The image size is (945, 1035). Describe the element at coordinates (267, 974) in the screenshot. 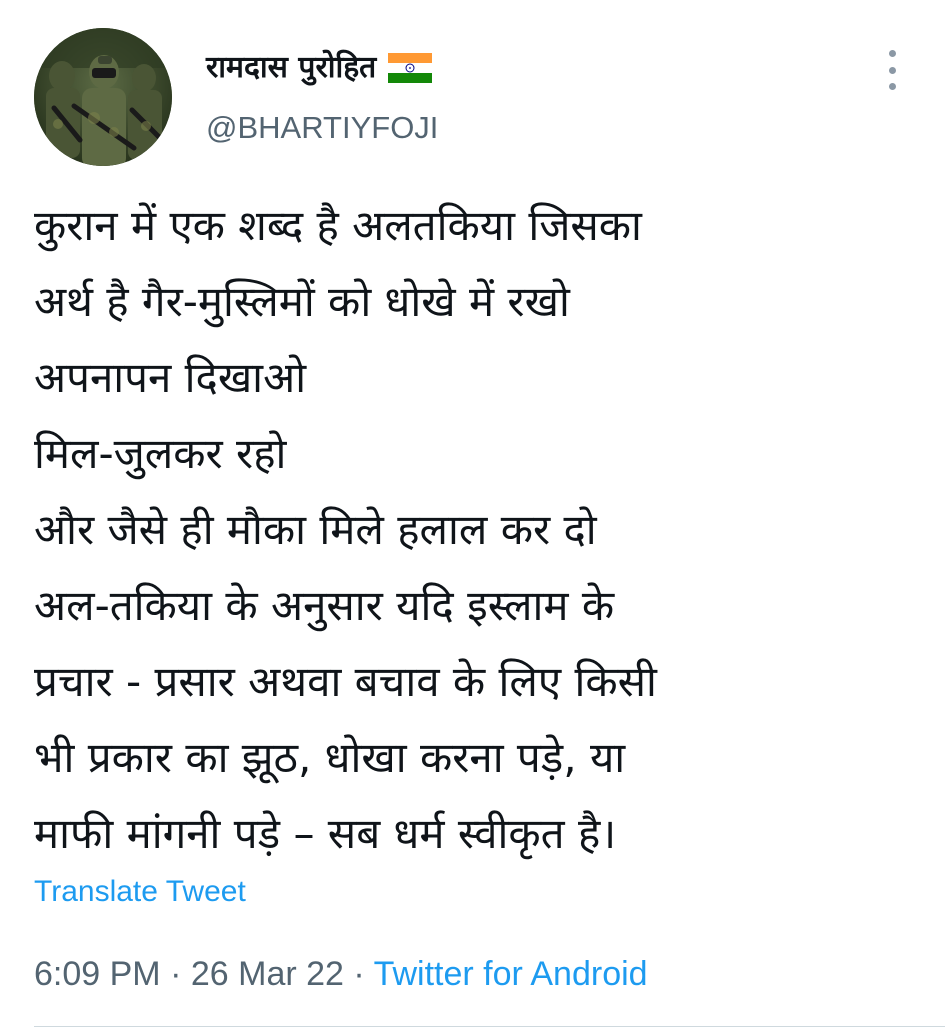

I see `tweet-date: 26 Mar 22` at that location.